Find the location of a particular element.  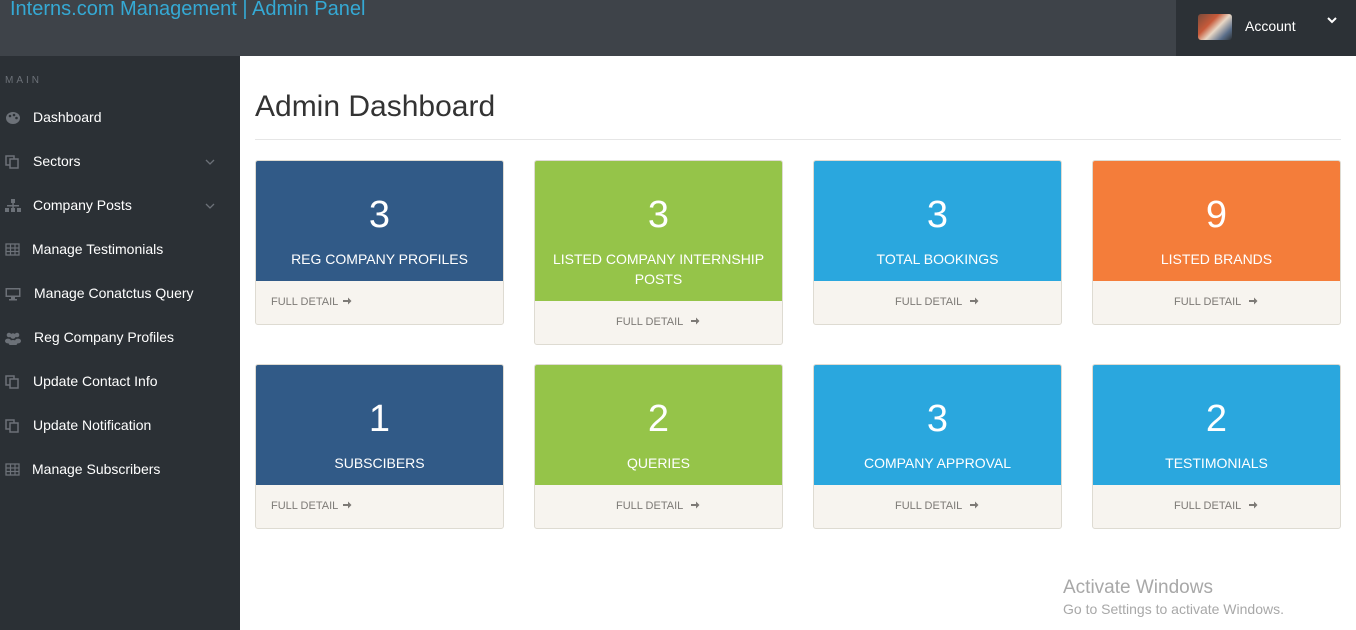

app-title: Interns.com Management | Admin Panel is located at coordinates (187, 10).